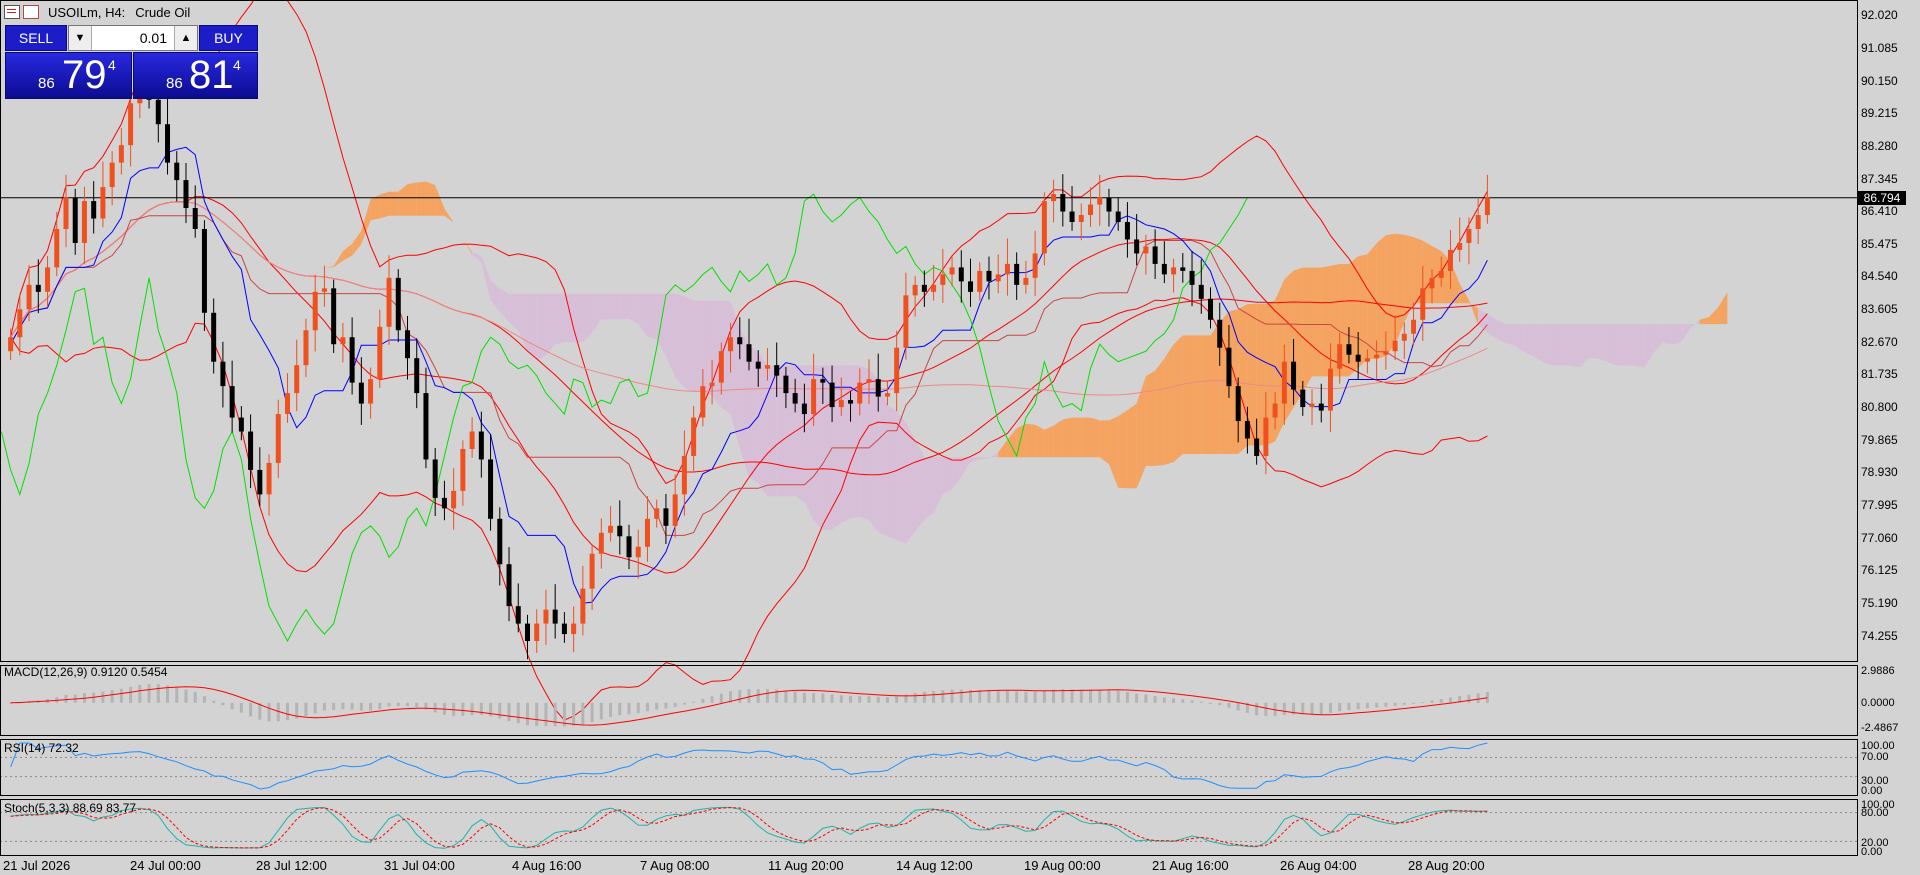 The image size is (1920, 875). Describe the element at coordinates (1878, 671) in the screenshot. I see `indicator-level-label: 2.9886` at that location.